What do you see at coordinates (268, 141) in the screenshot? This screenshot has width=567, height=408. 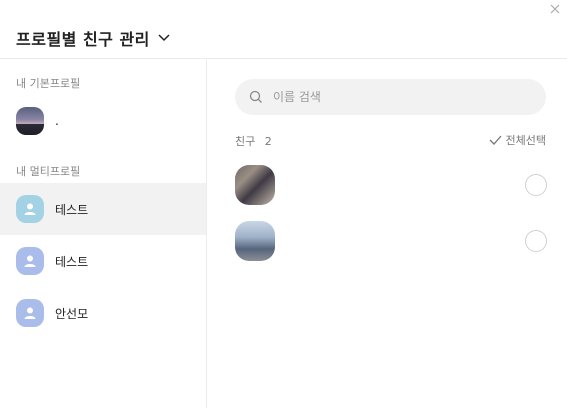 I see `friends-count: 2` at bounding box center [268, 141].